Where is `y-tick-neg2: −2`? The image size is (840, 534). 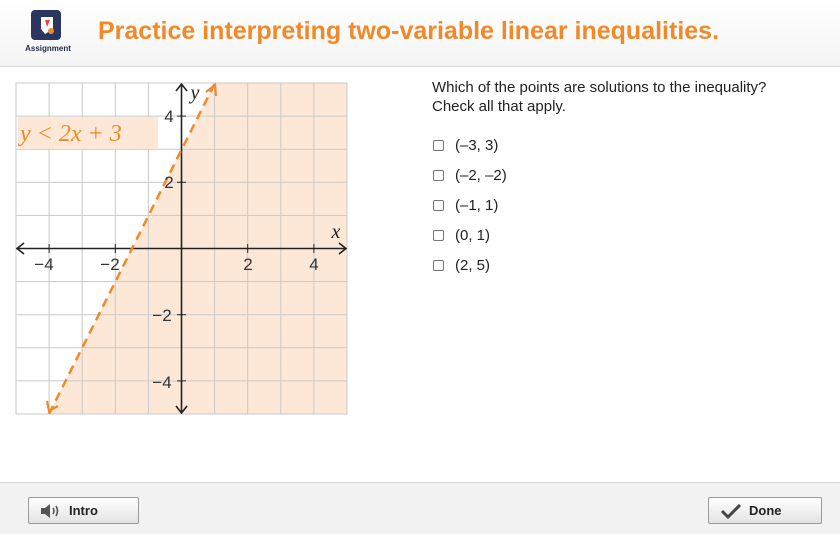
y-tick-neg2: −2 is located at coordinates (161, 315).